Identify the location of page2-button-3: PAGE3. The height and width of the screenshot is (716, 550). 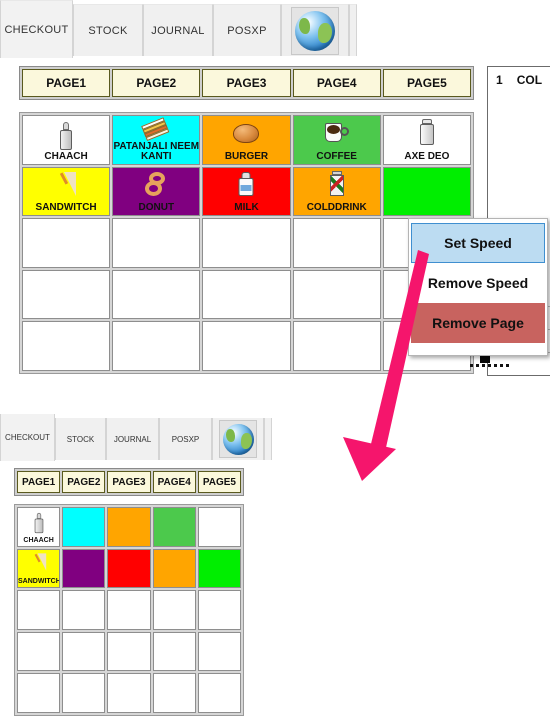
(129, 482).